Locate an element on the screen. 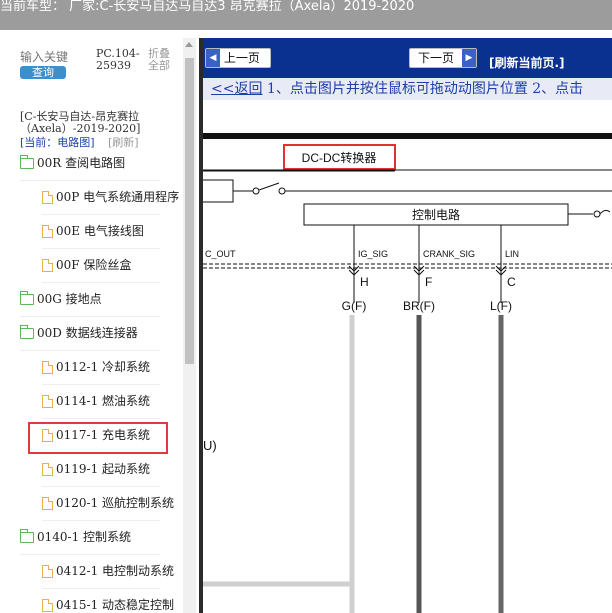 This screenshot has height=613, width=612. tree-item-3: 00F 保险丝盒 is located at coordinates (101, 265).